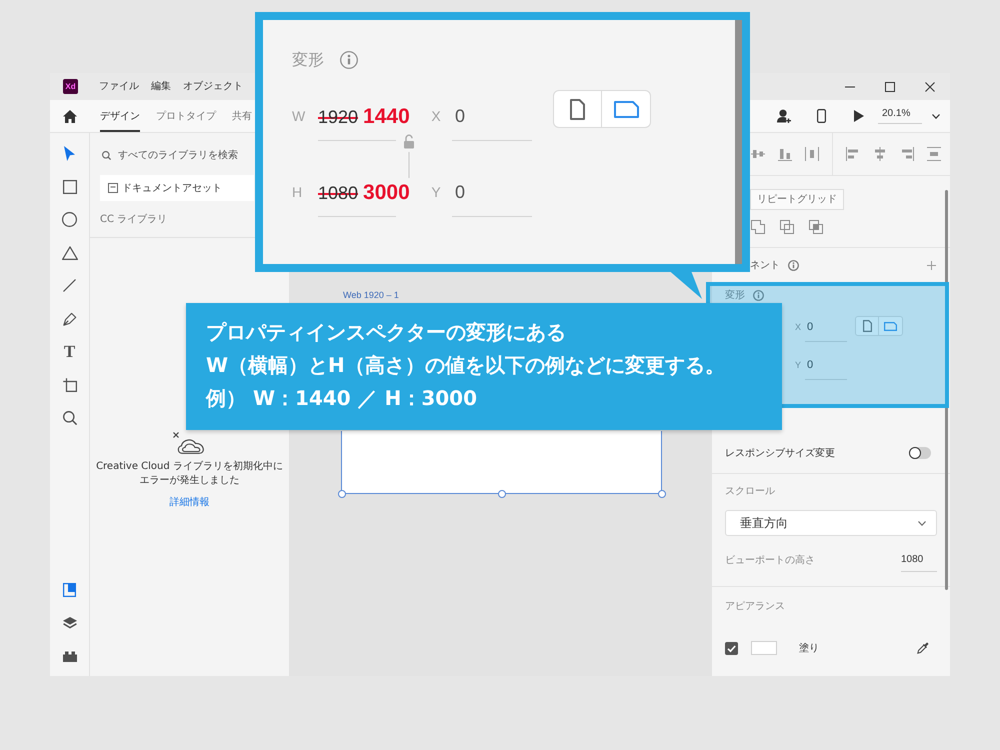  What do you see at coordinates (821, 116) in the screenshot?
I see `phone-icon` at bounding box center [821, 116].